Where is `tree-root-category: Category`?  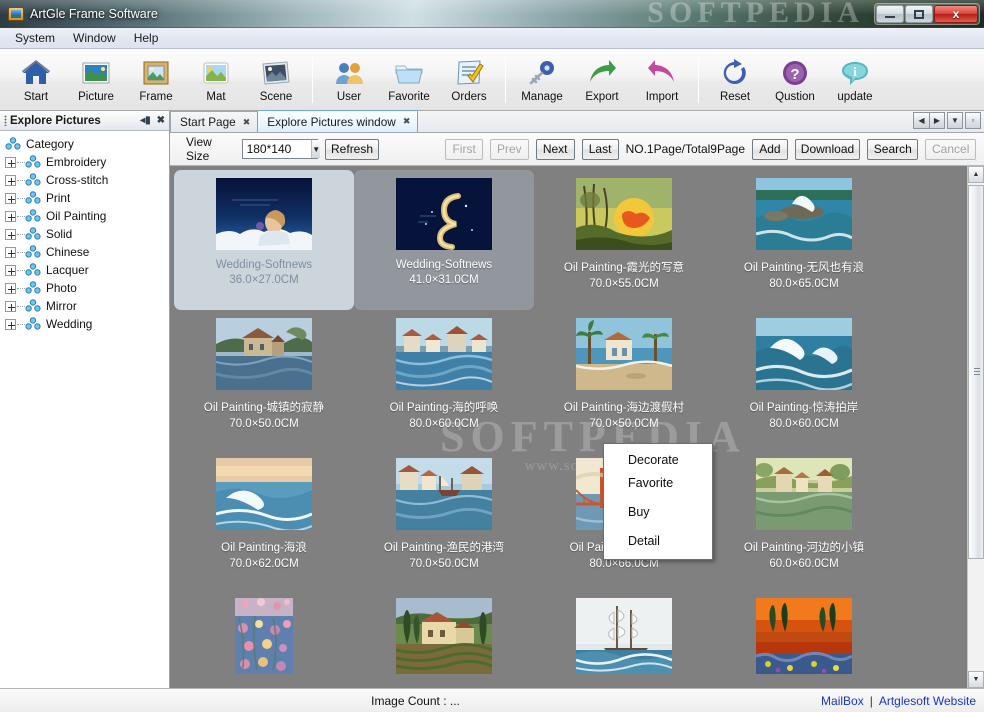
tree-root-category: Category is located at coordinates (87, 144).